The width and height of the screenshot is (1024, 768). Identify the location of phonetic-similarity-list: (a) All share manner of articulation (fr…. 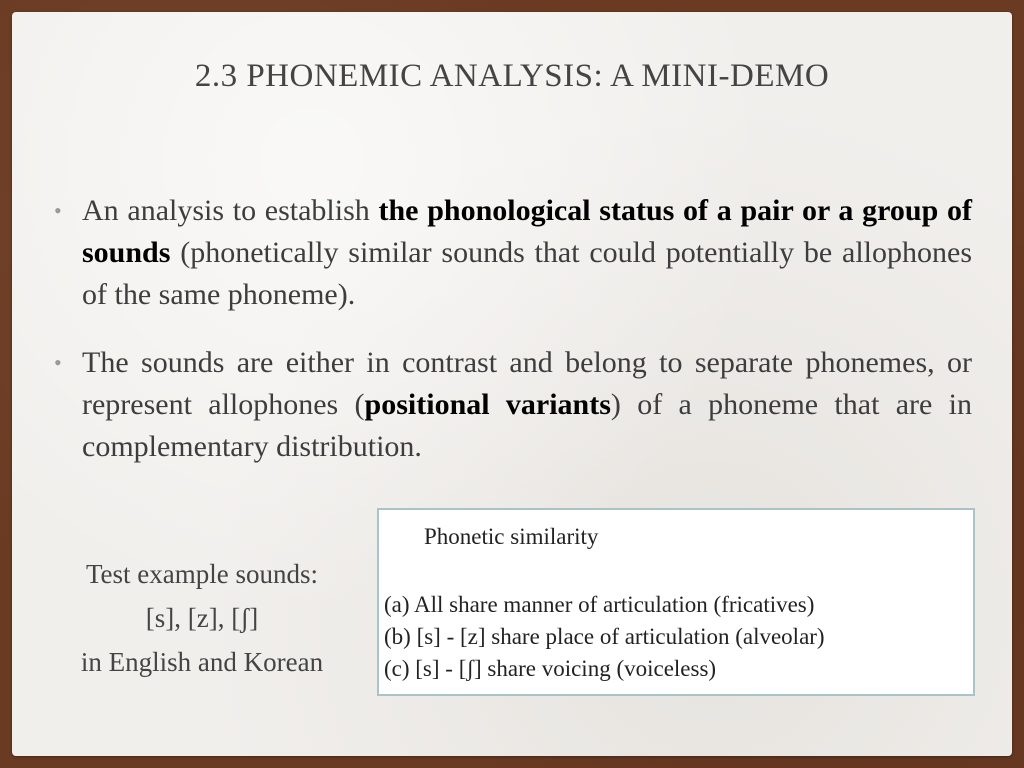
(604, 637).